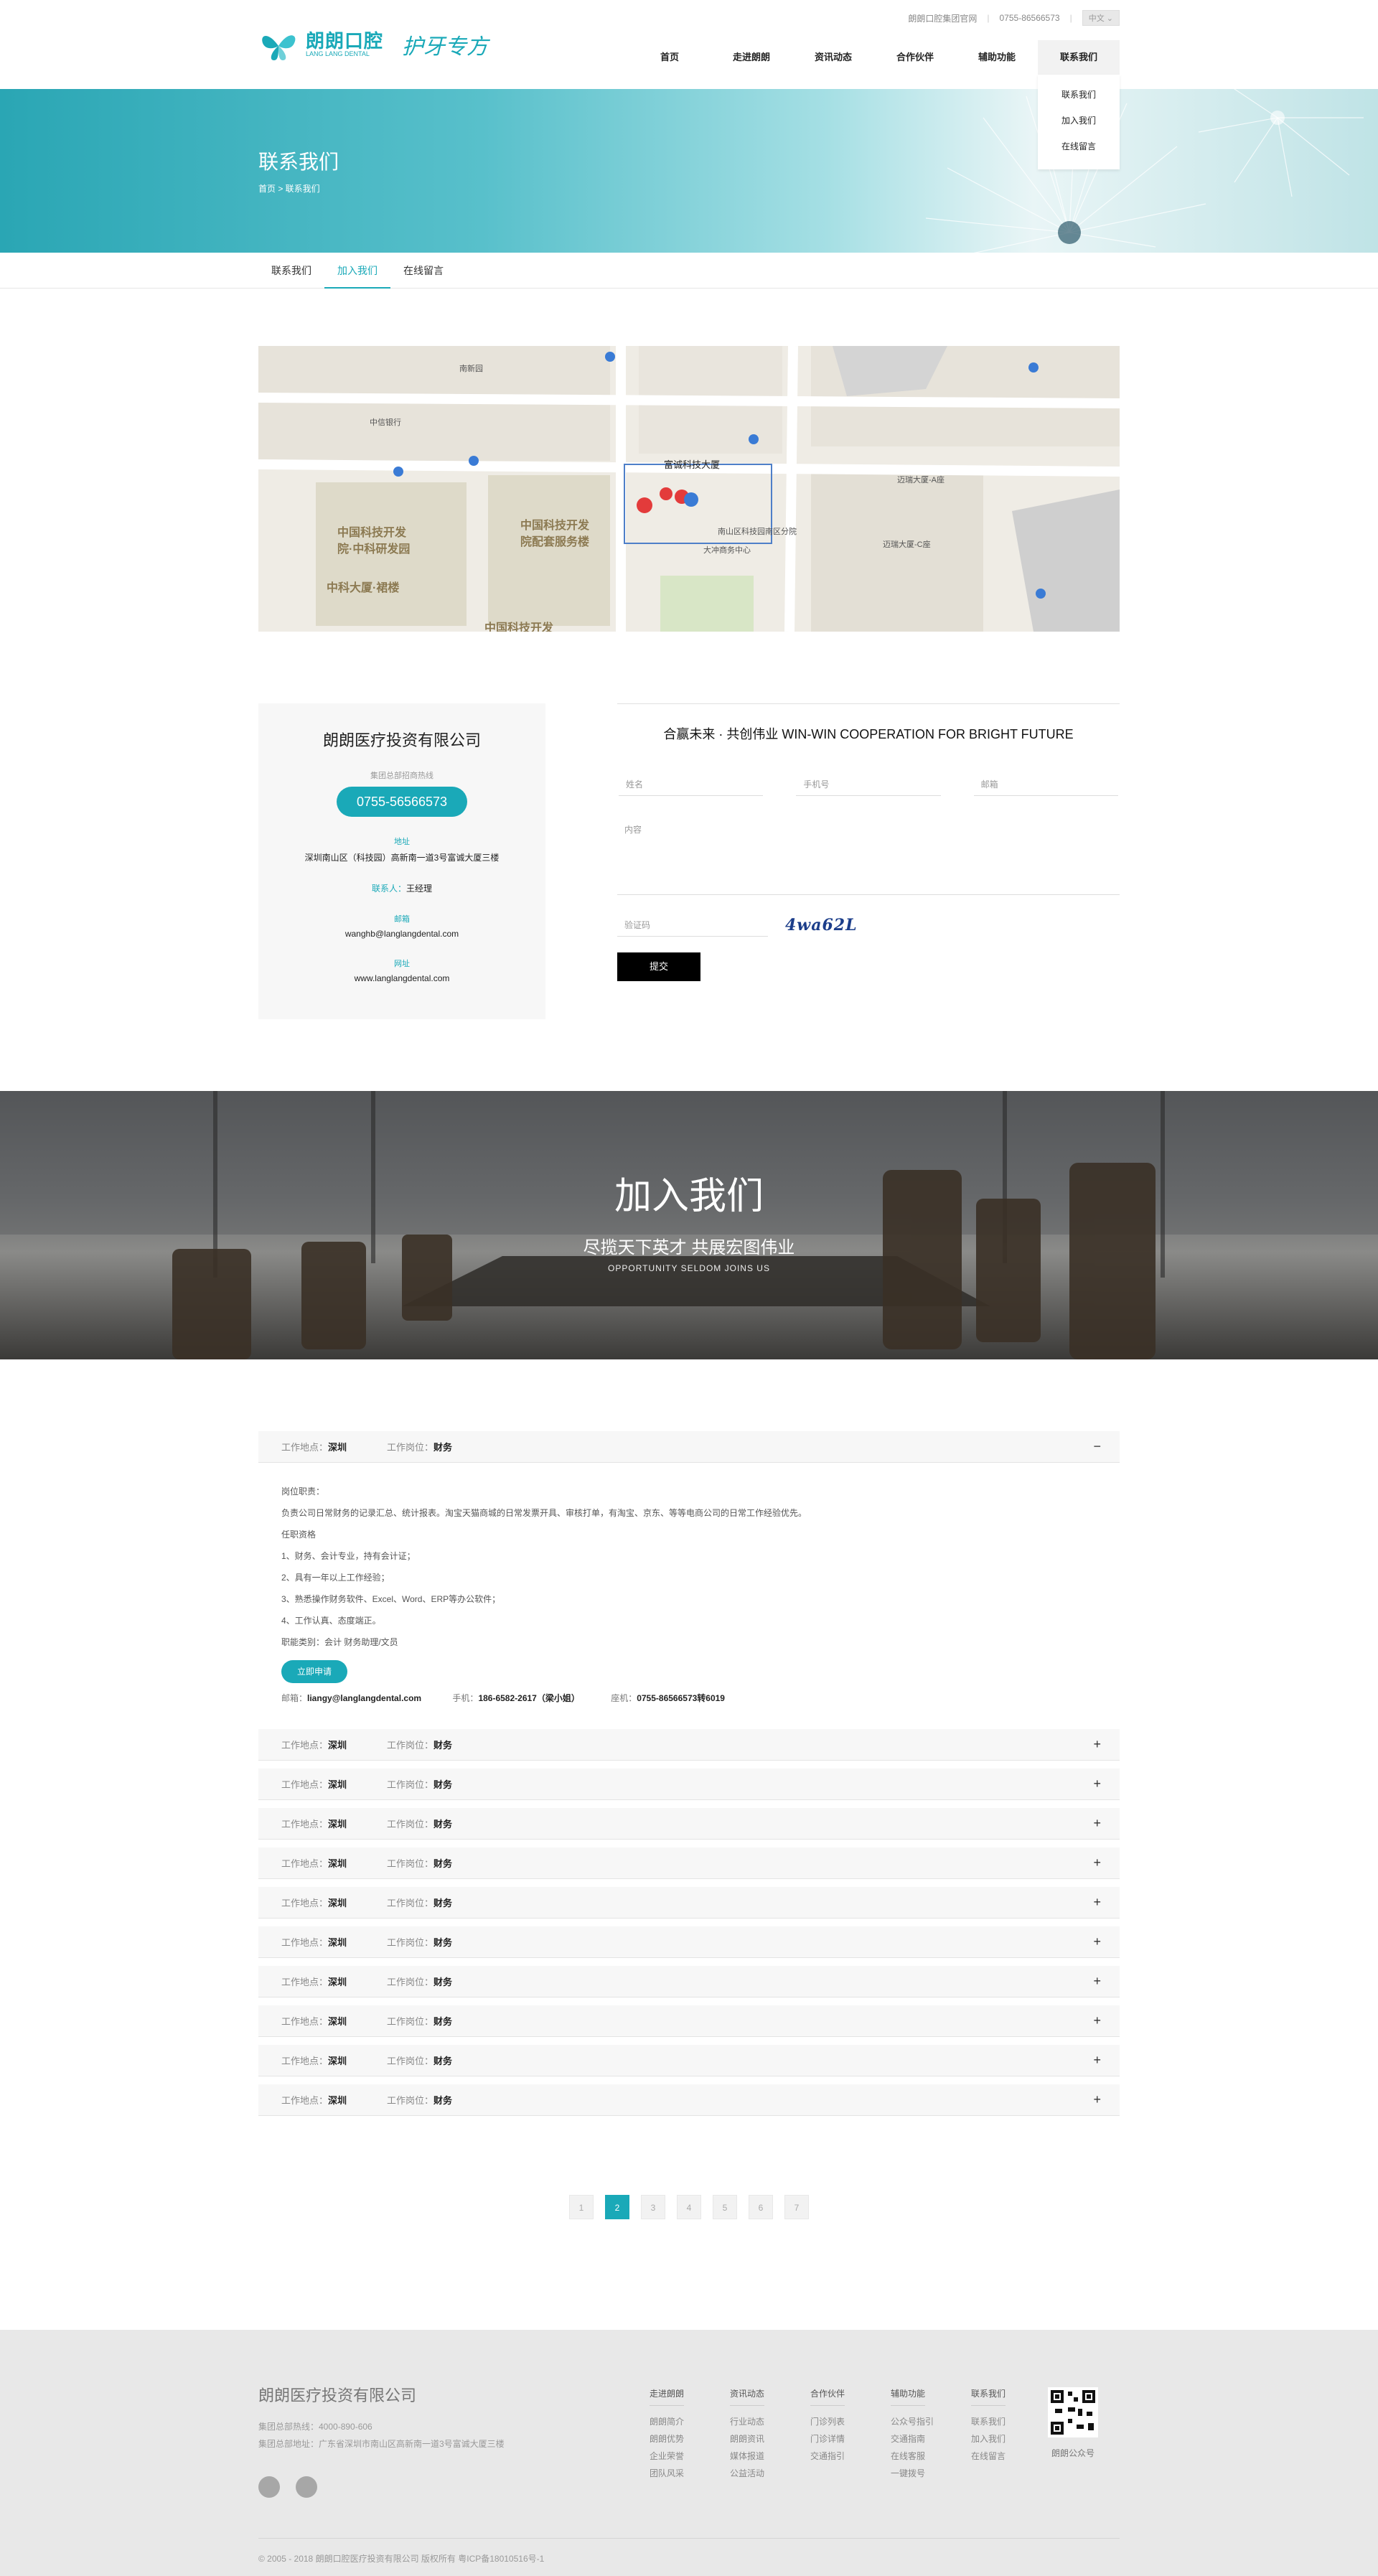  What do you see at coordinates (931, 2456) in the screenshot?
I see `footer-link: 在线客服` at bounding box center [931, 2456].